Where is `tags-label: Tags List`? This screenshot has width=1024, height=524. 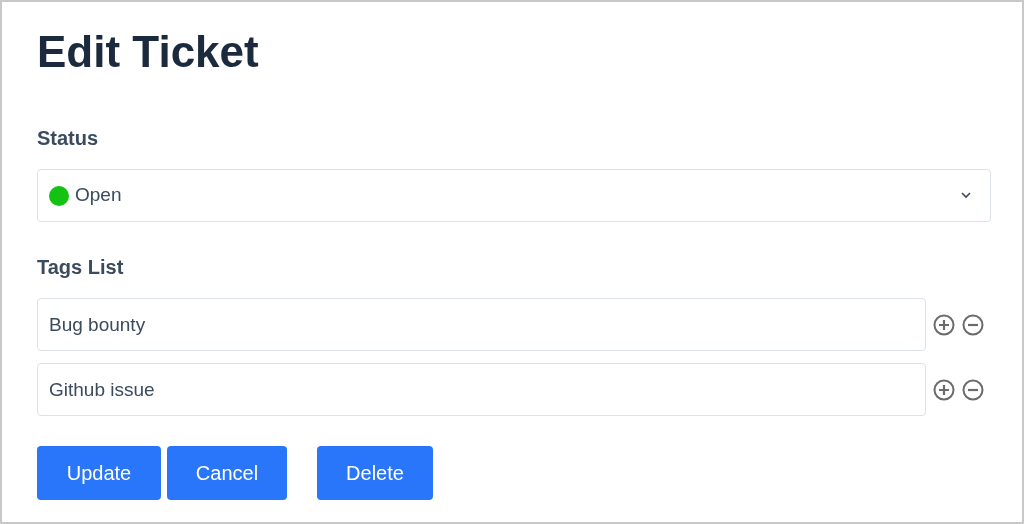 tags-label: Tags List is located at coordinates (80, 267).